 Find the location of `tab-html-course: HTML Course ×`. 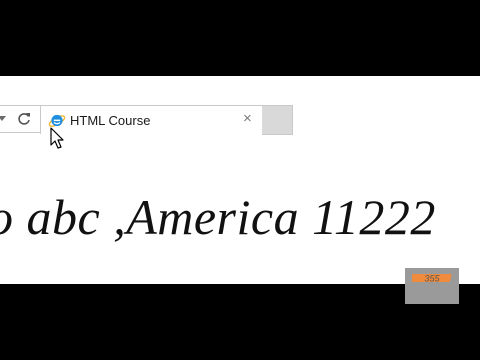

tab-html-course: HTML Course × is located at coordinates (152, 119).